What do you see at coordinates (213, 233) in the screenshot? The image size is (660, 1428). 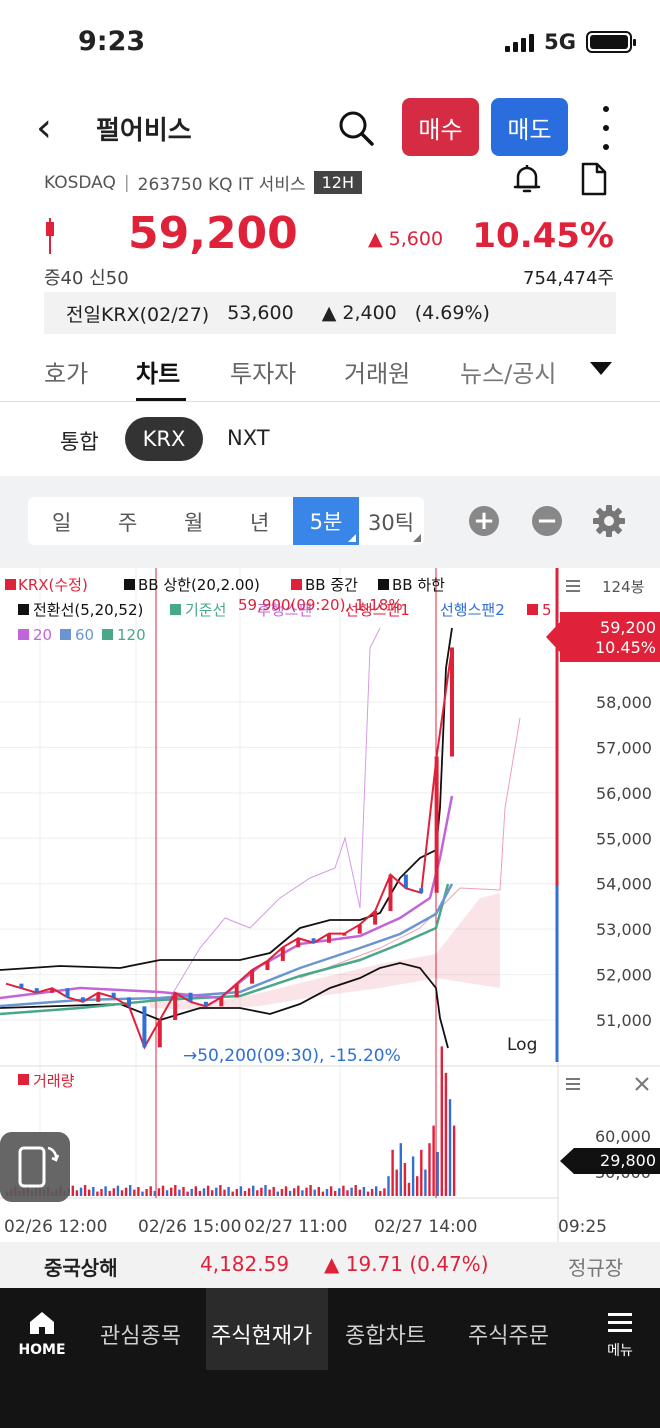 I see `current-price: 59,200` at bounding box center [213, 233].